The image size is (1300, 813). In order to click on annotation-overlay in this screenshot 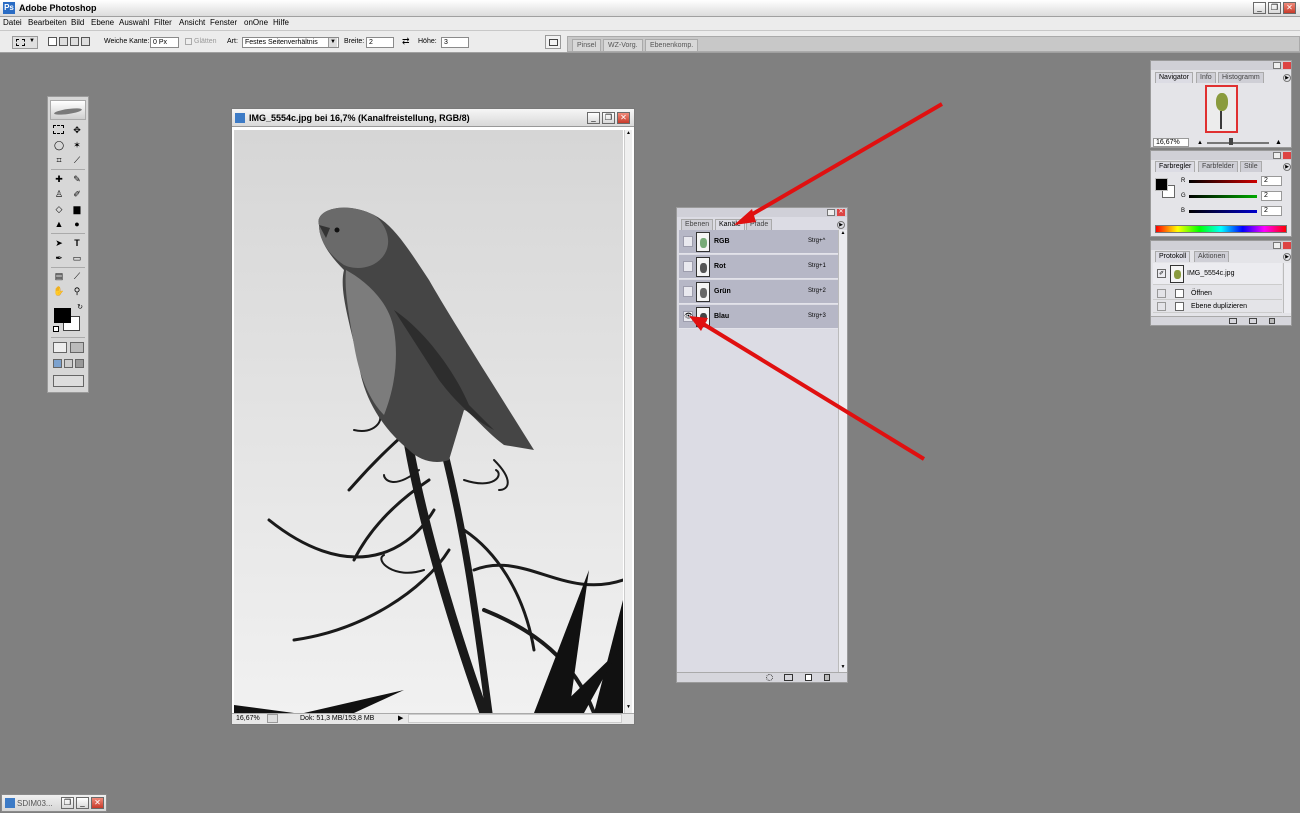, I will do `click(816, 281)`.